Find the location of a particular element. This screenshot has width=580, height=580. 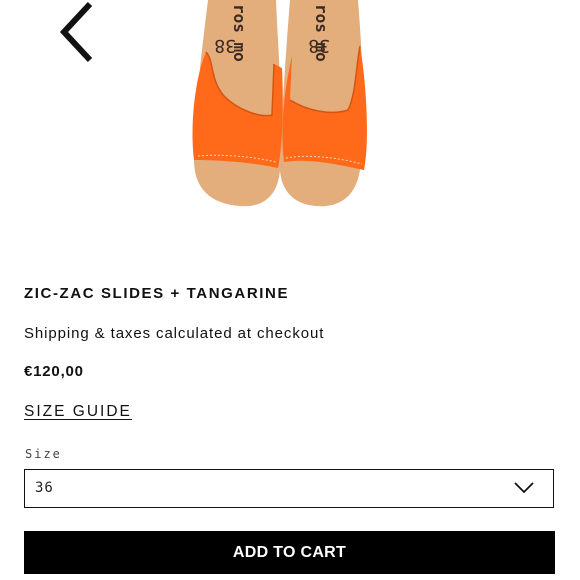

shipping-note: Shipping & taxes calculated at checkout is located at coordinates (174, 333).